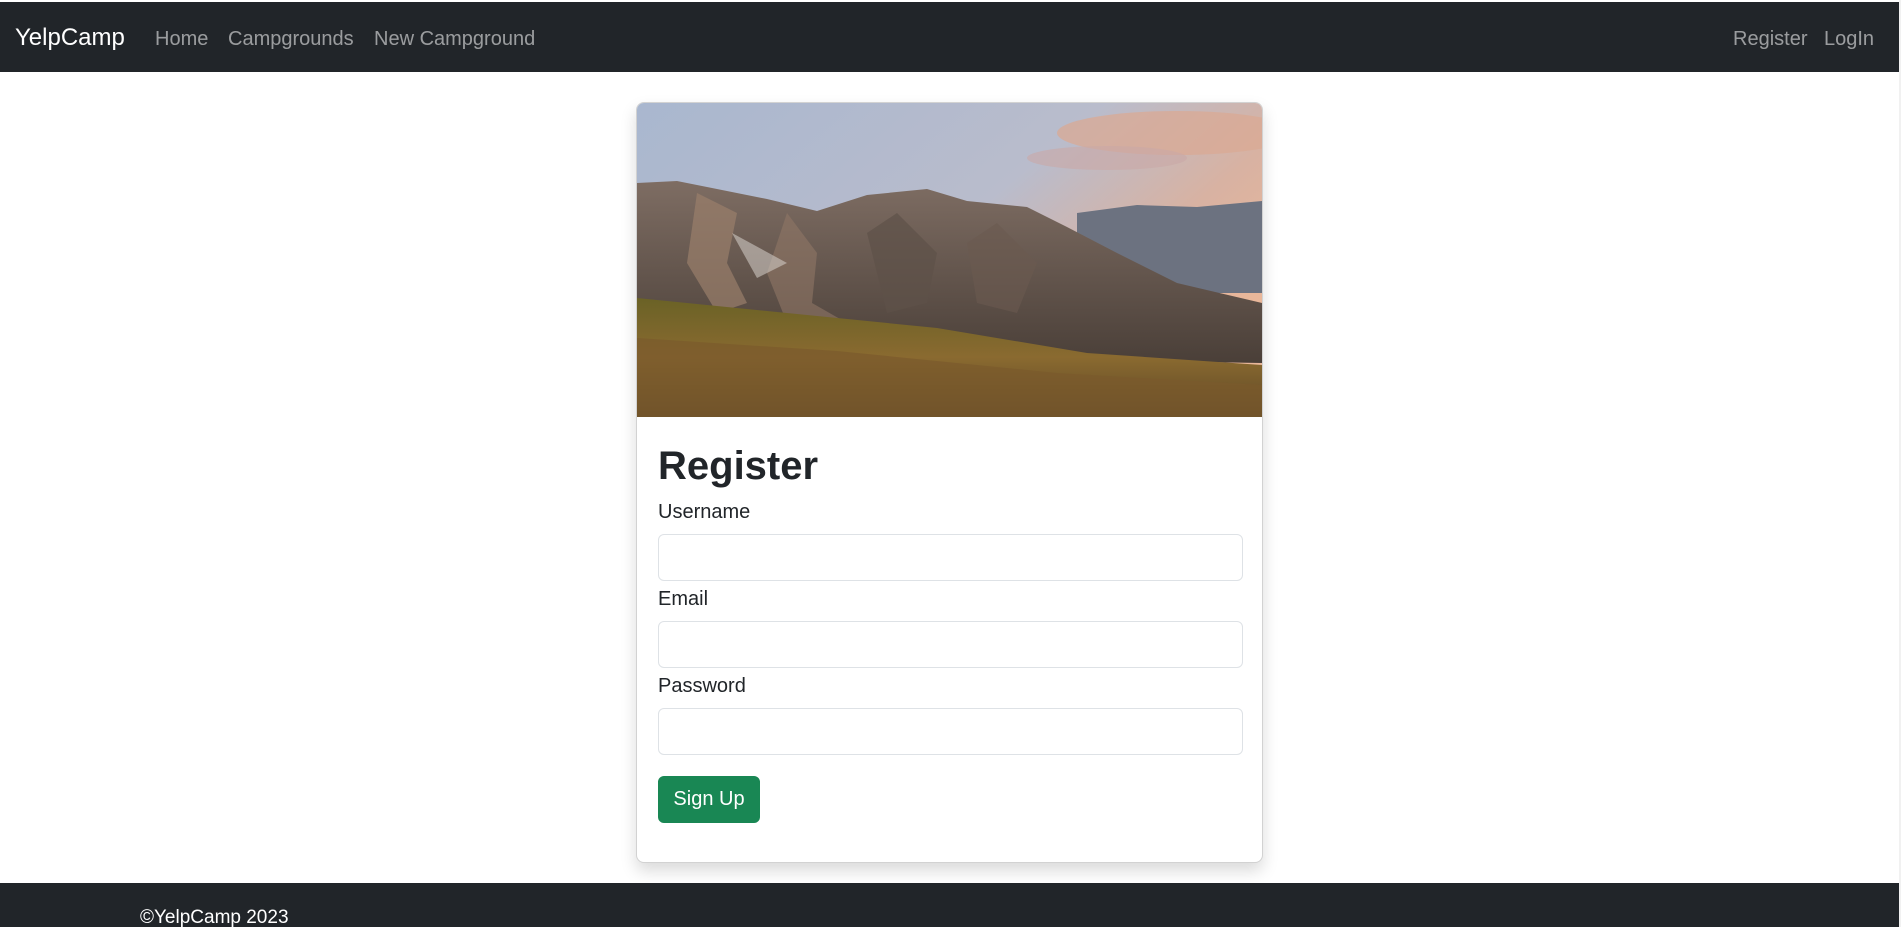  Describe the element at coordinates (214, 917) in the screenshot. I see `footer-copyright: ©YelpCamp 2023` at that location.